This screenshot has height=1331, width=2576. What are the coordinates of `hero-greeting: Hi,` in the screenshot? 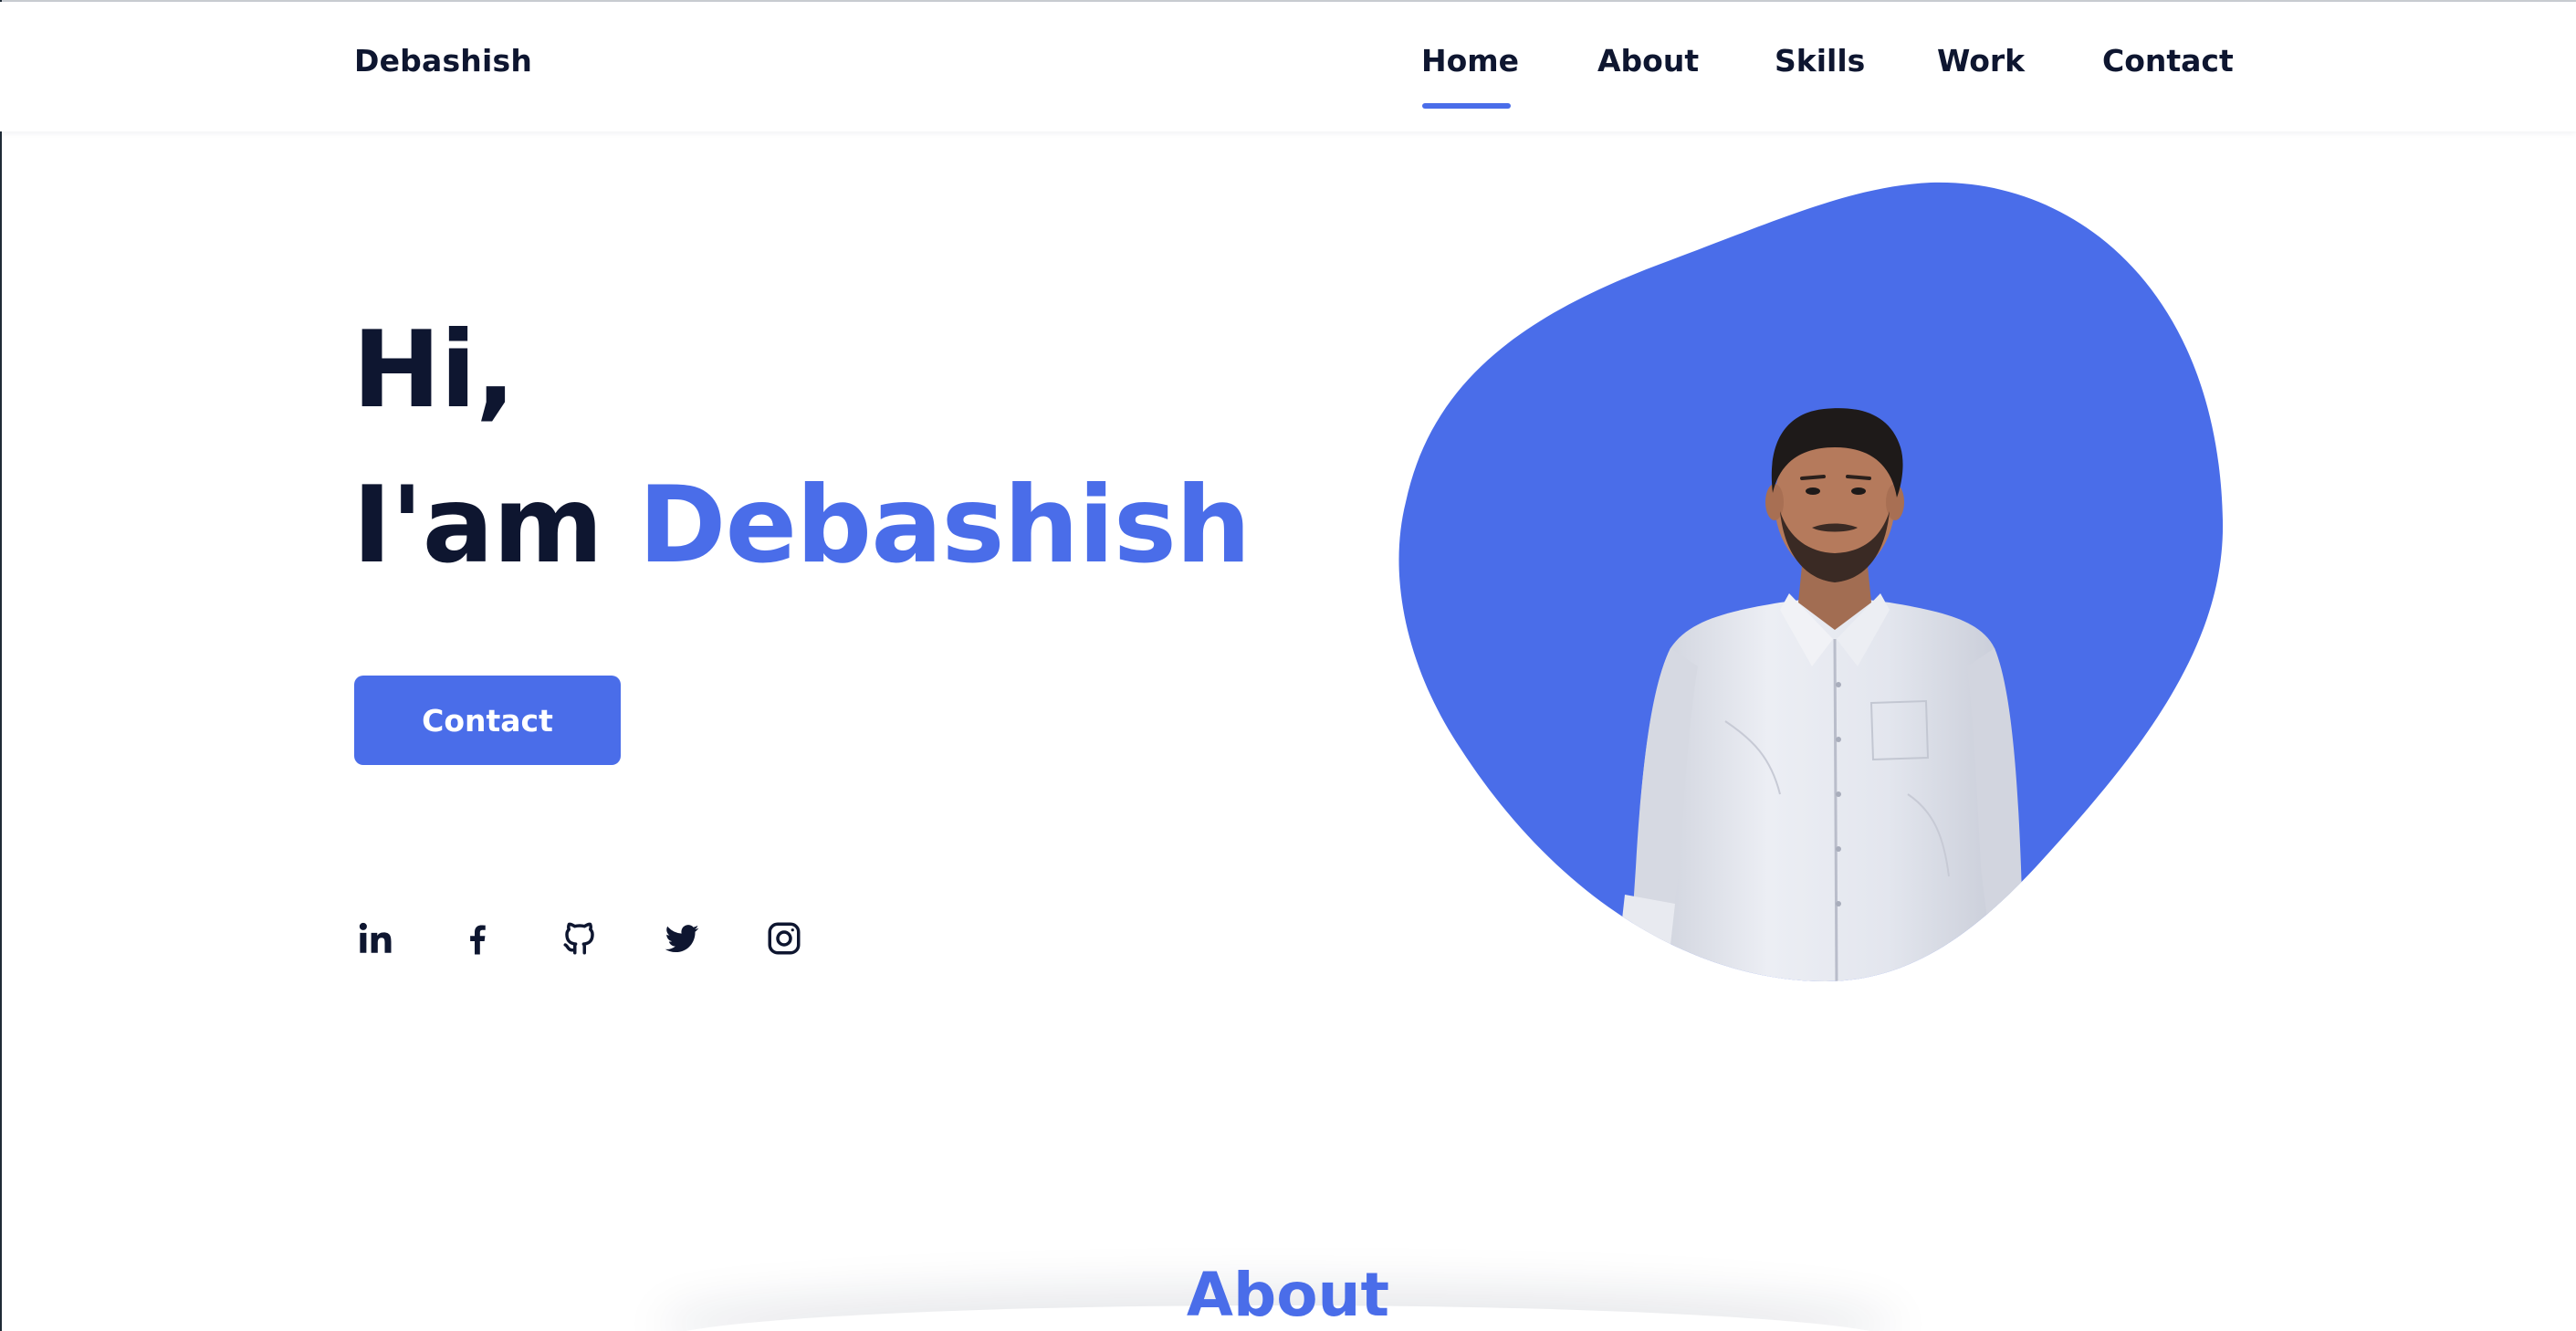 It's located at (434, 370).